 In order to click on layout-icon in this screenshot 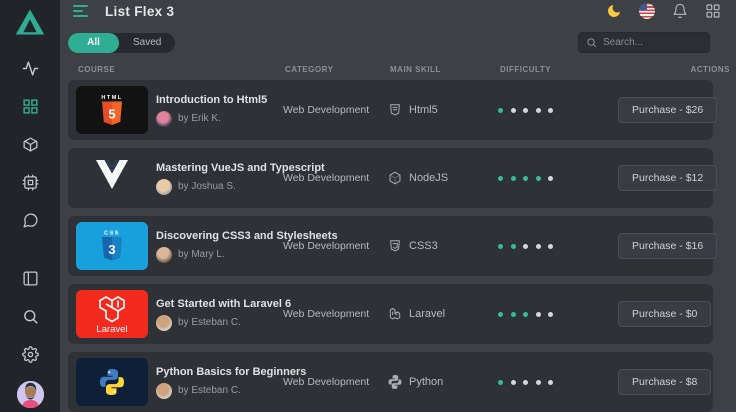, I will do `click(30, 278)`.